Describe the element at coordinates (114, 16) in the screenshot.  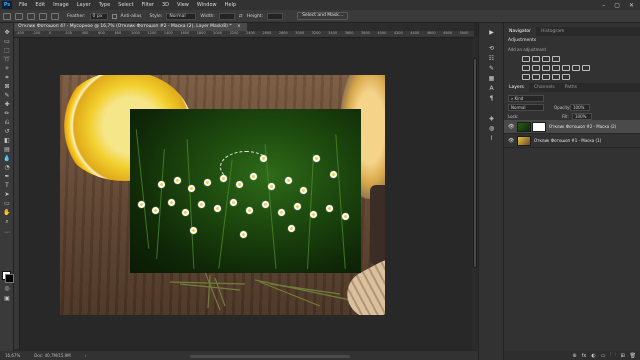
I see `antialias-checkbox` at that location.